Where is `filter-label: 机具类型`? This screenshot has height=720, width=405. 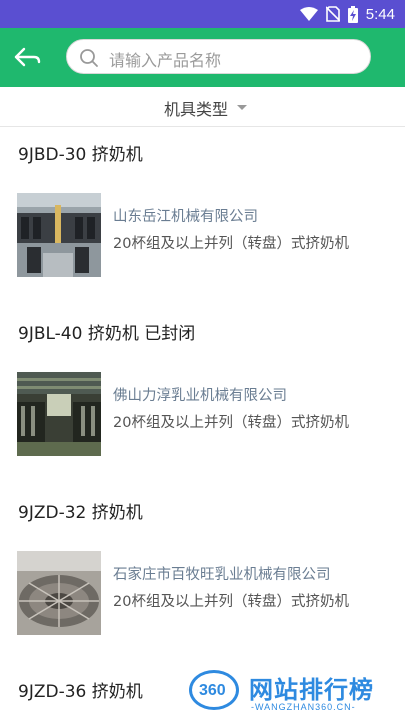 filter-label: 机具类型 is located at coordinates (196, 109).